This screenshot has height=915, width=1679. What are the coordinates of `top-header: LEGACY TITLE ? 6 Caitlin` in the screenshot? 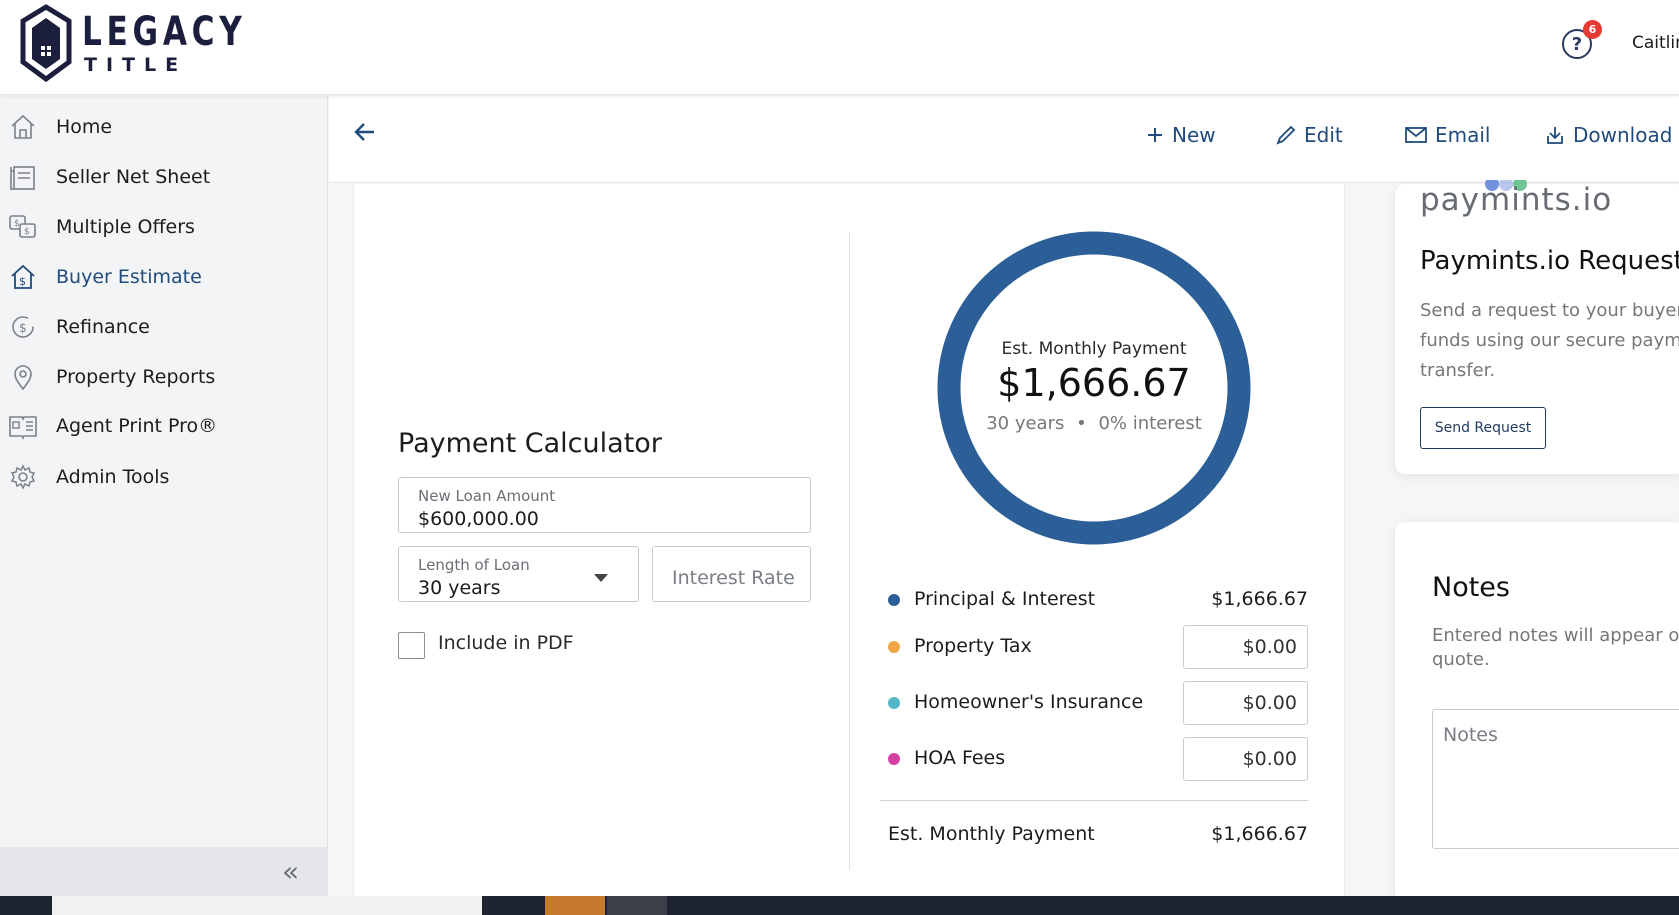 It's located at (839, 47).